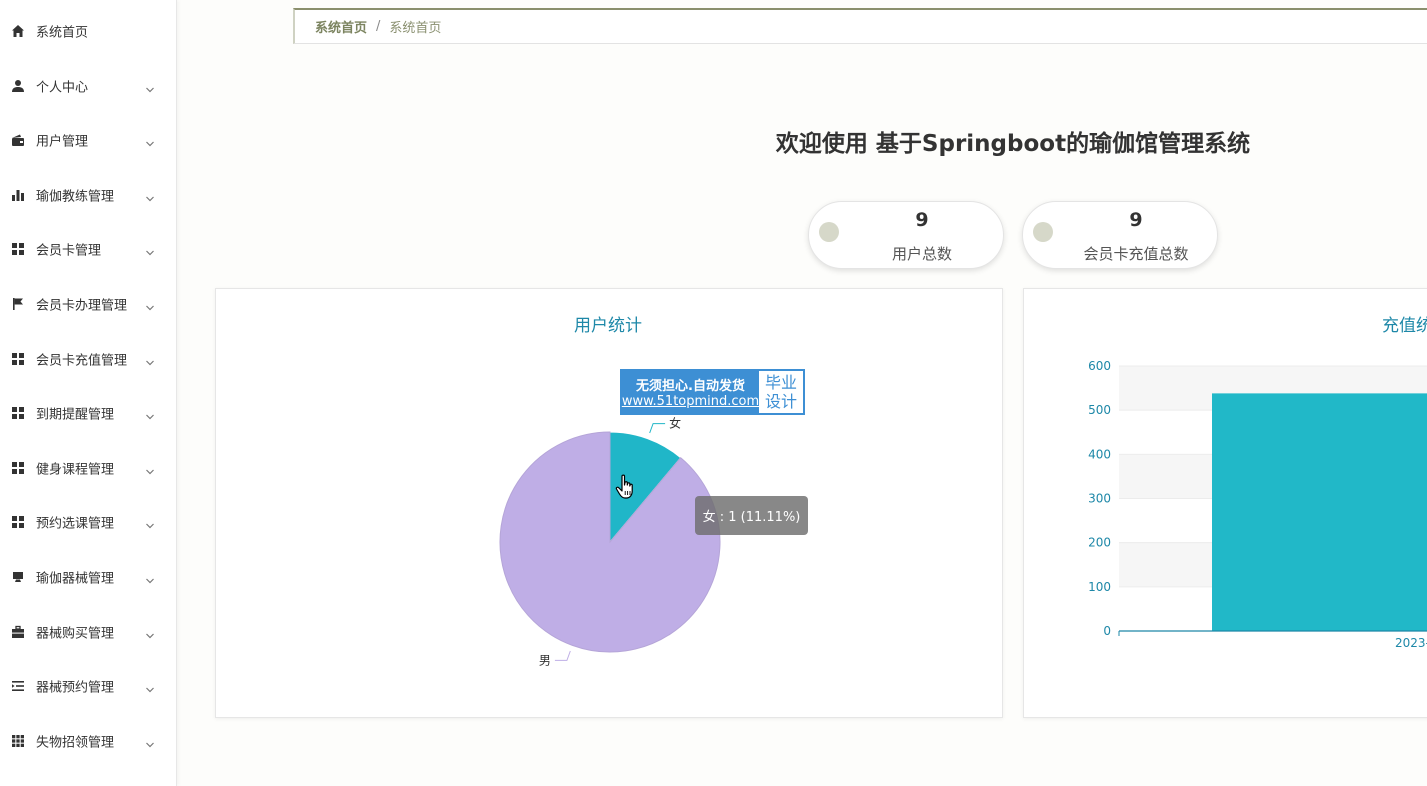 This screenshot has width=1427, height=786. I want to click on watermark-link: www.51topmind.com, so click(690, 401).